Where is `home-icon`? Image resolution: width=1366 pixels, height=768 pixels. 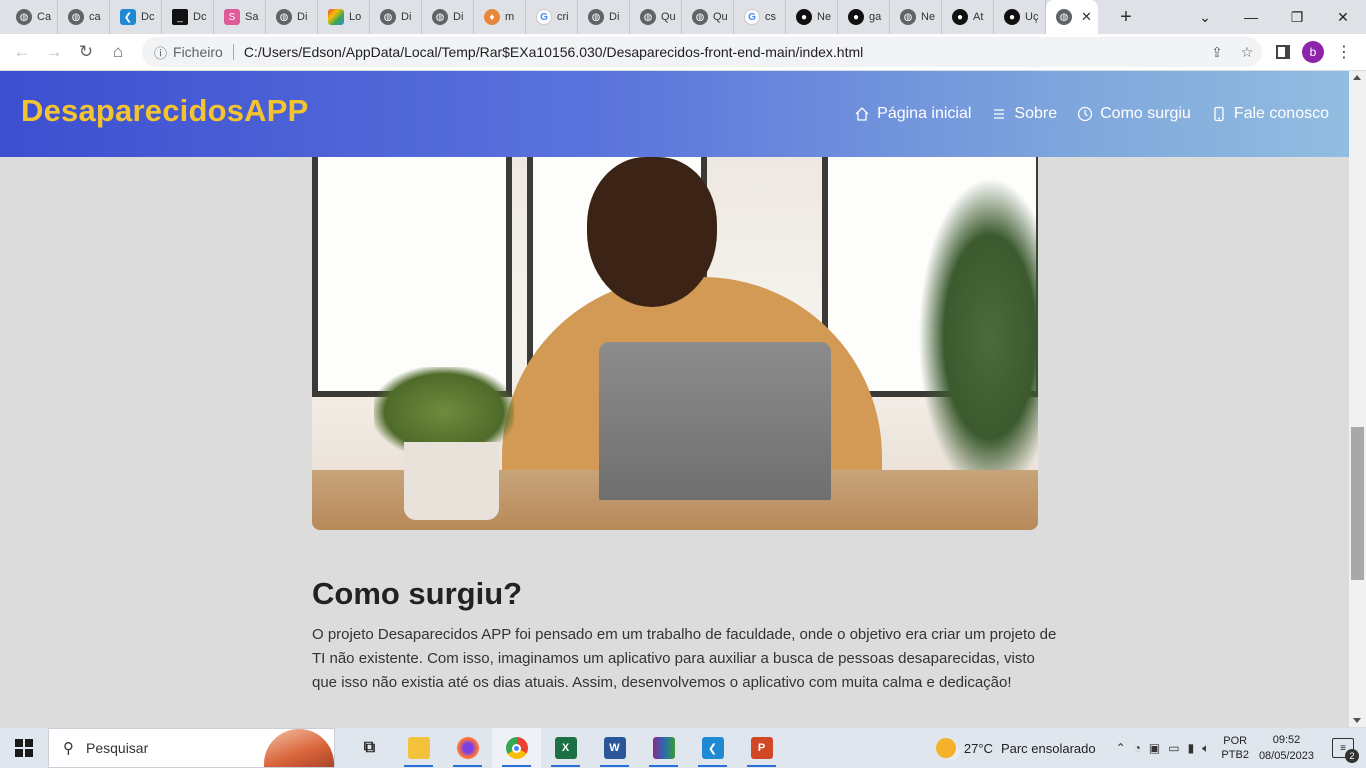 home-icon is located at coordinates (862, 114).